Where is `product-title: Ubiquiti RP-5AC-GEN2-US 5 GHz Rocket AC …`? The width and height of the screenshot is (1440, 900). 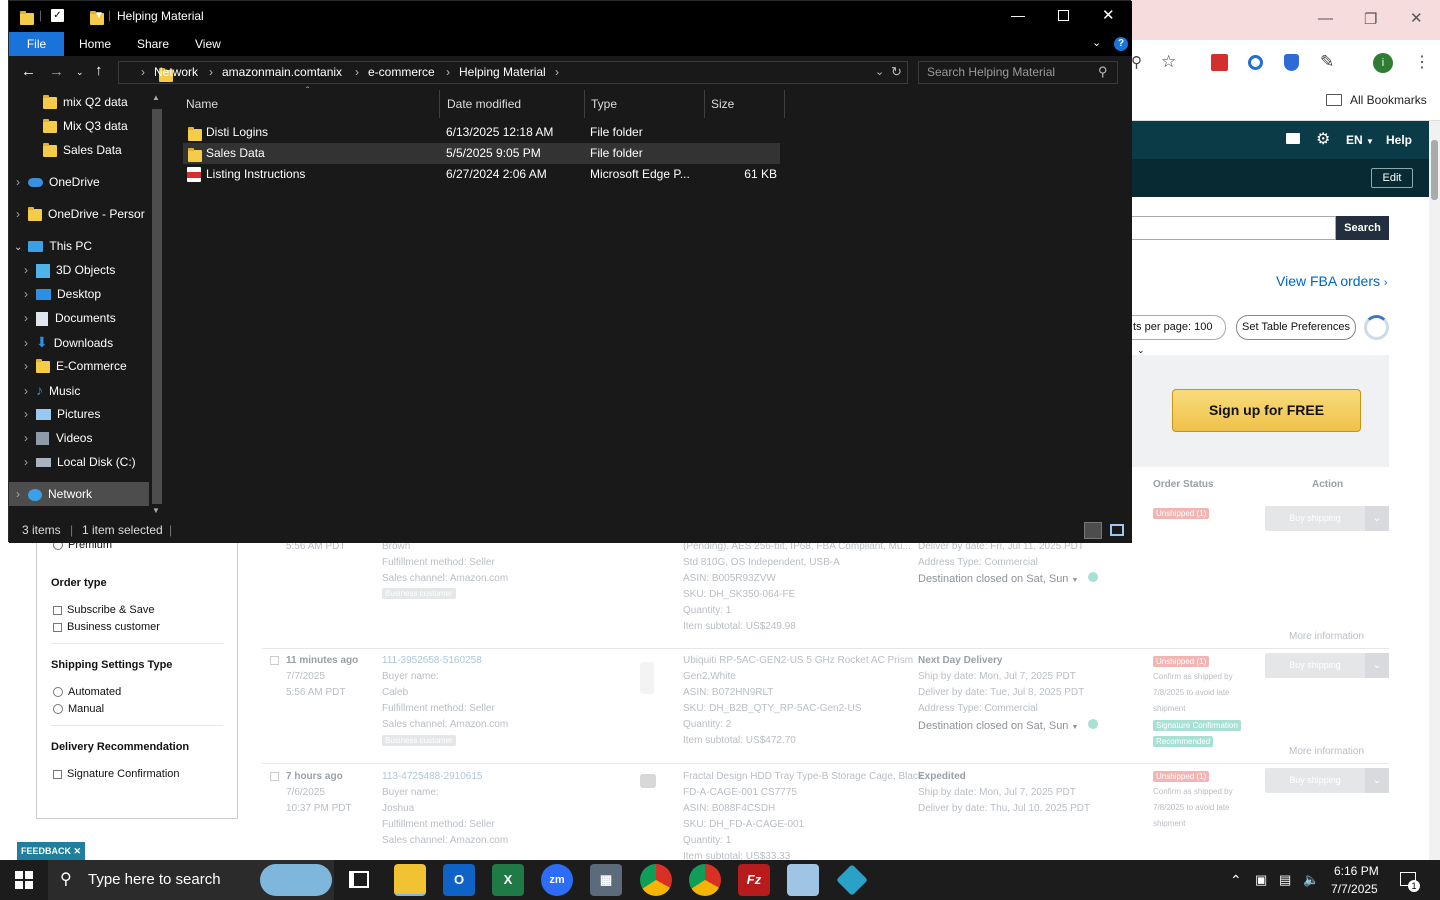 product-title: Ubiquiti RP-5AC-GEN2-US 5 GHz Rocket AC … is located at coordinates (798, 660).